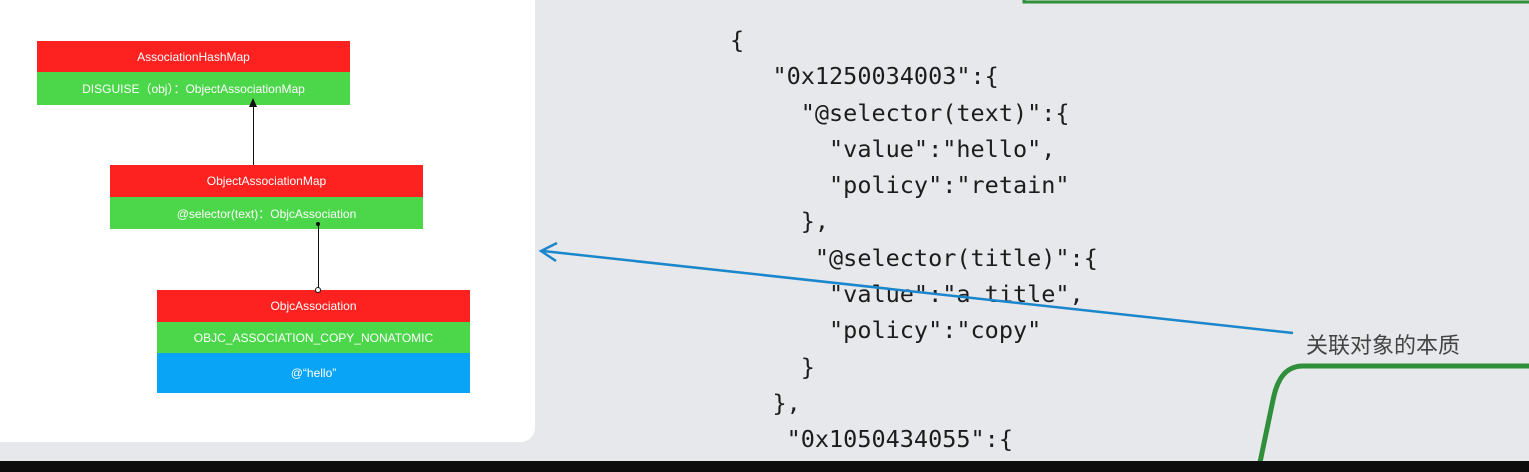 The width and height of the screenshot is (1529, 472). What do you see at coordinates (318, 224) in the screenshot?
I see `connector-dot` at bounding box center [318, 224].